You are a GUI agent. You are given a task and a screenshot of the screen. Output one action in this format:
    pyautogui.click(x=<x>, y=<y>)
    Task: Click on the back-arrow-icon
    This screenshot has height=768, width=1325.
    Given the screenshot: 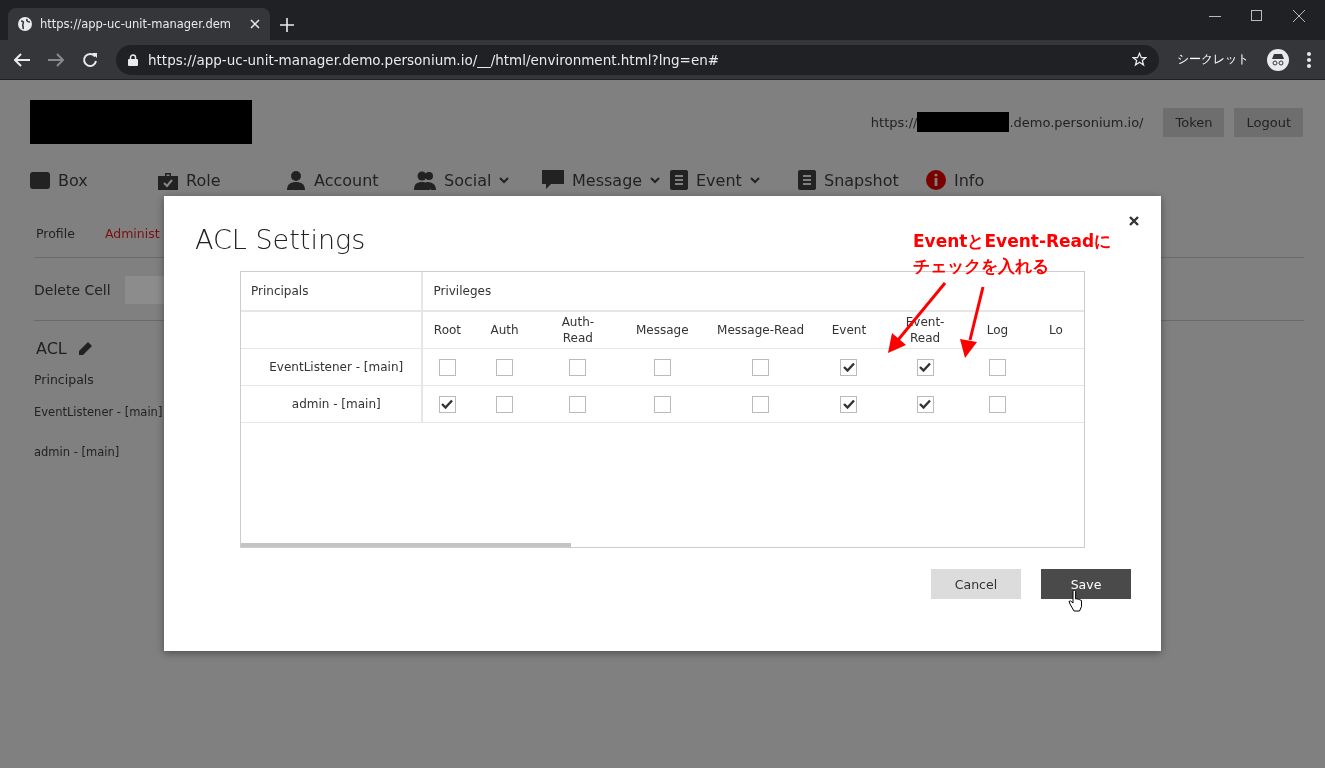 What is the action you would take?
    pyautogui.click(x=22, y=59)
    